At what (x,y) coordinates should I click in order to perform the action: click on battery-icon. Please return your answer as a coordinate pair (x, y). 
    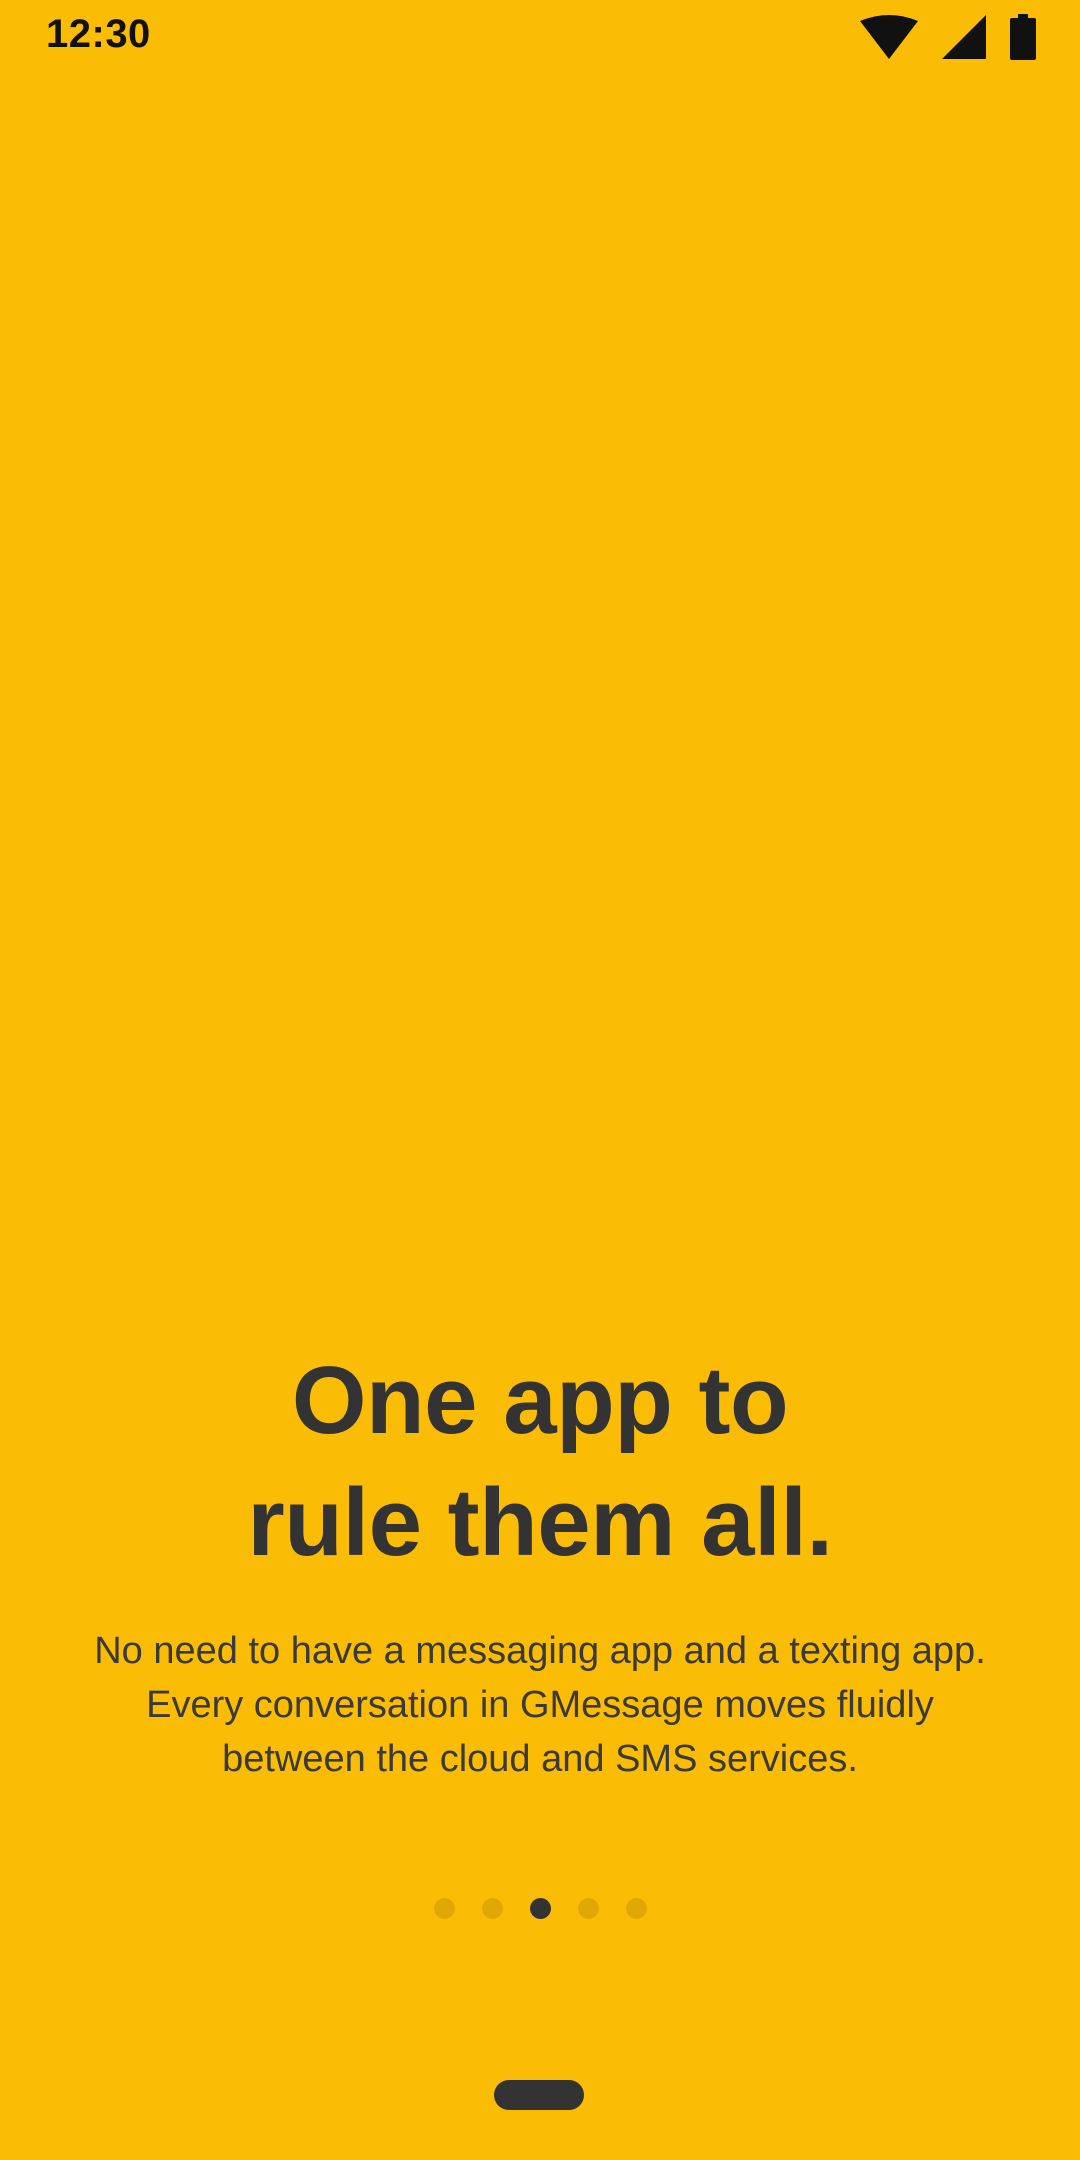
    Looking at the image, I should click on (1023, 37).